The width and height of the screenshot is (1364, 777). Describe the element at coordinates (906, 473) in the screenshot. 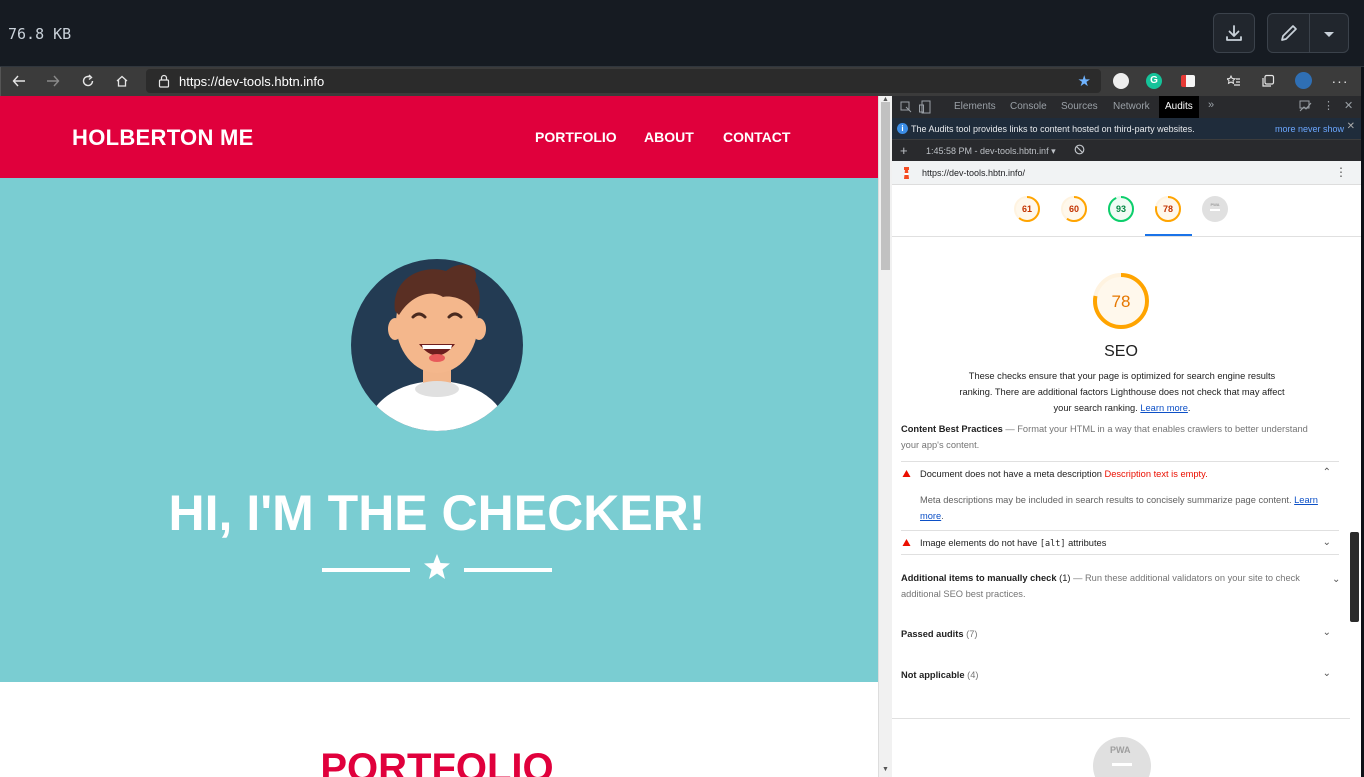

I see `warning-triangle-icon` at that location.